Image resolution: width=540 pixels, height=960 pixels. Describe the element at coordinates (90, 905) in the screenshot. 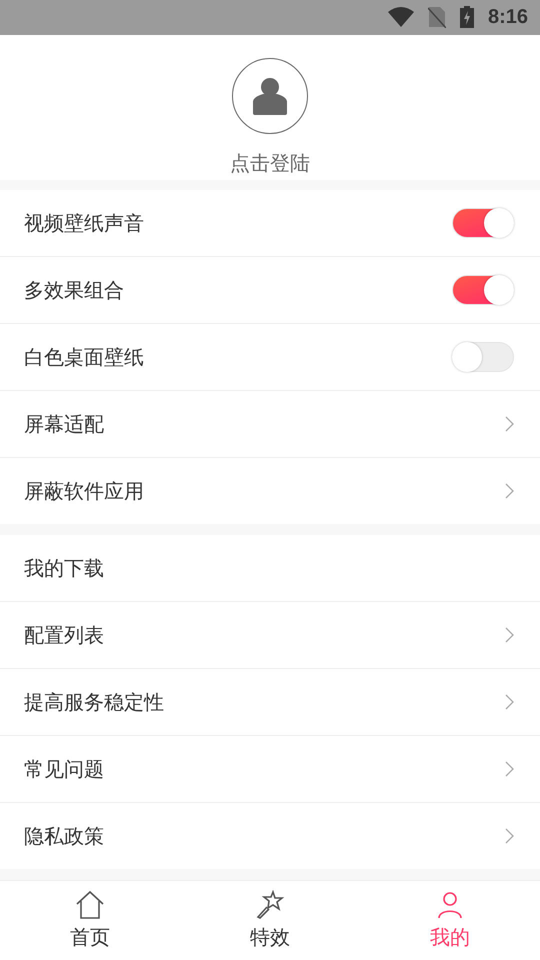

I see `home-icon` at that location.